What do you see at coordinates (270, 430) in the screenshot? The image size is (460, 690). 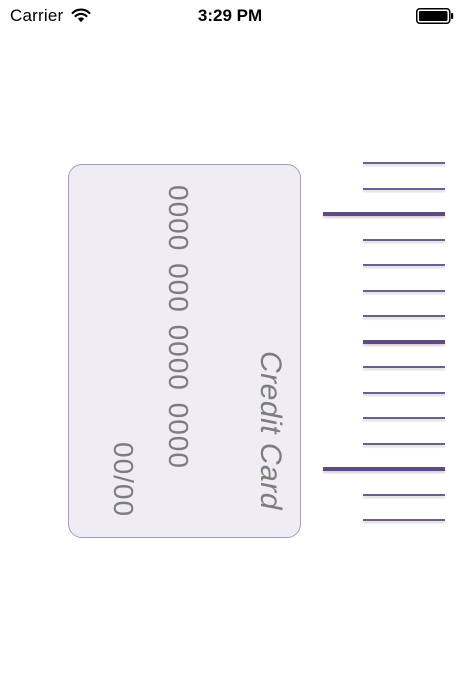 I see `card-title: Credit Card` at bounding box center [270, 430].